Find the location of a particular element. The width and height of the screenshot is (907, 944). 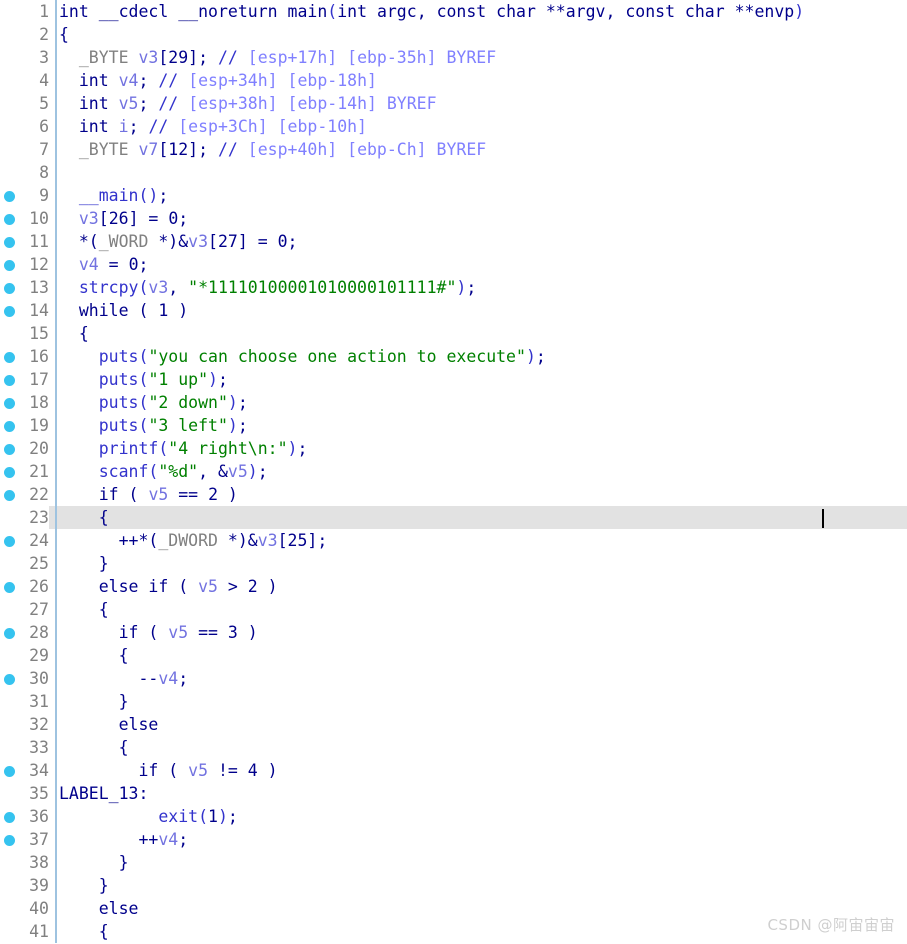

code-line: 6 int i; // [esp+3Ch] [ebp-10h] is located at coordinates (453, 126).